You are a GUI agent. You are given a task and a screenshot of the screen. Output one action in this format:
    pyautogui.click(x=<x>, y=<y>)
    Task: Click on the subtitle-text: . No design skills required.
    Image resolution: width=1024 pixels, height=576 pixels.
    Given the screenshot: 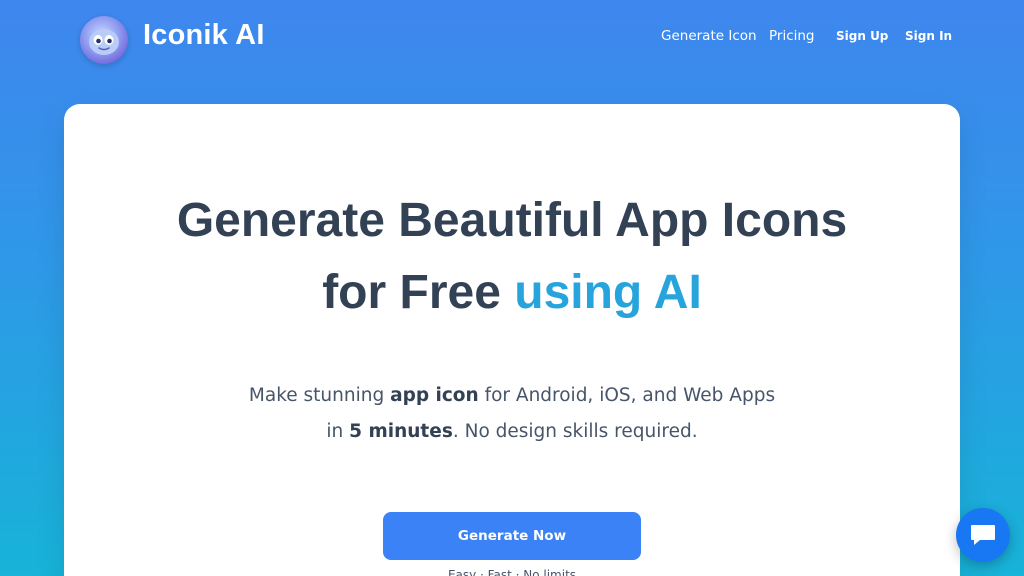 What is the action you would take?
    pyautogui.click(x=575, y=431)
    